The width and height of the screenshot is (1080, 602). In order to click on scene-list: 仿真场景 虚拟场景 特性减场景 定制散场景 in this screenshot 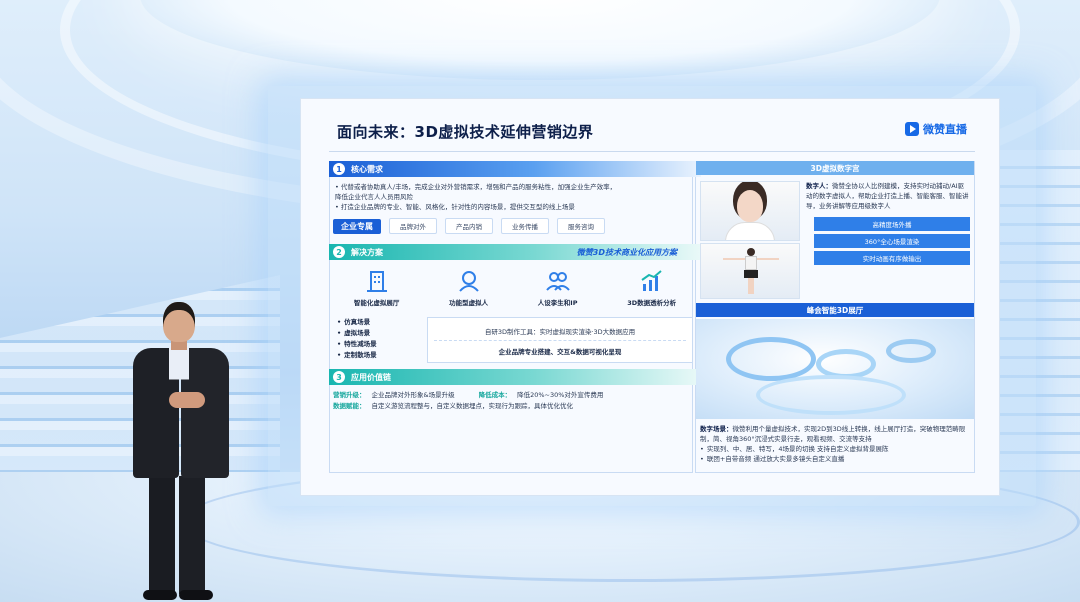, I will do `click(377, 339)`.